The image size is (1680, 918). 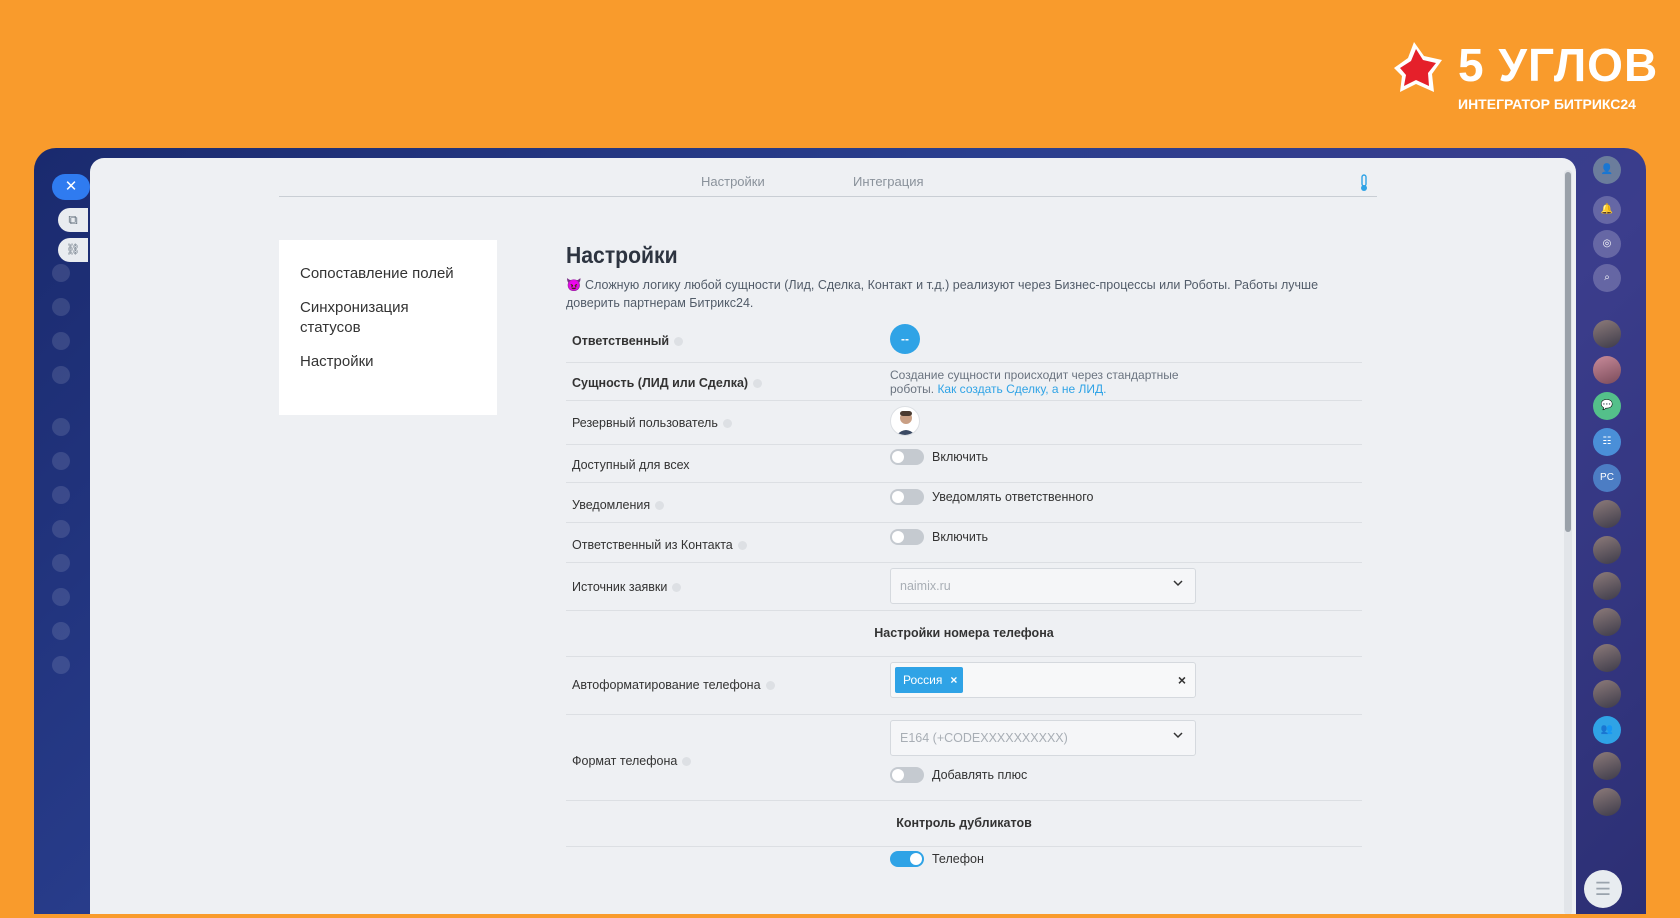 I want to click on search-chat-icon: ⌕, so click(x=1607, y=278).